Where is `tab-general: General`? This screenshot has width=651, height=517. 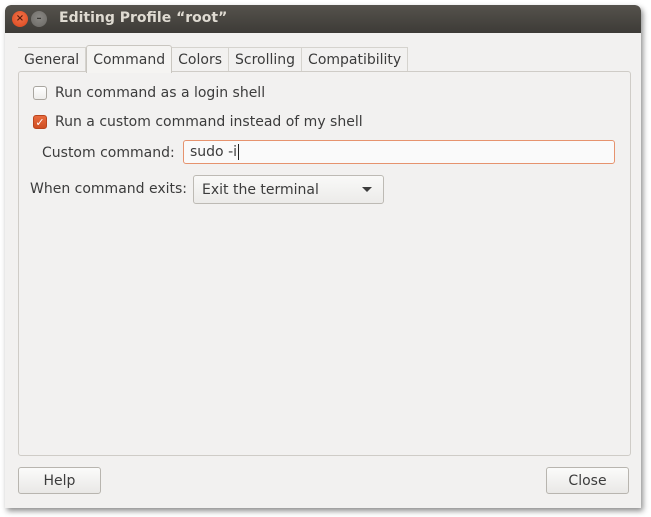 tab-general: General is located at coordinates (52, 59).